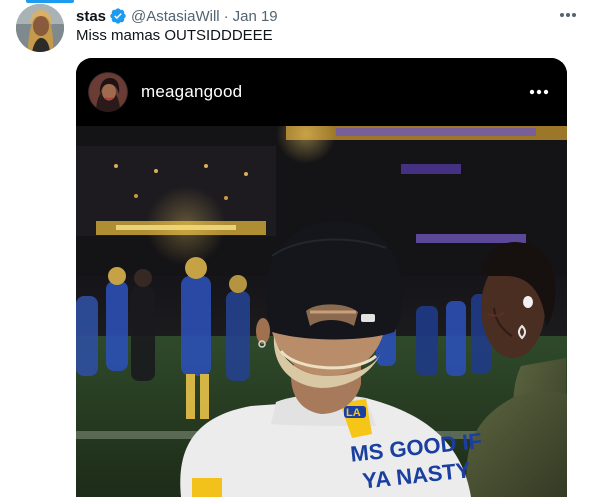 The width and height of the screenshot is (595, 497). I want to click on embed-more-icon, so click(539, 92).